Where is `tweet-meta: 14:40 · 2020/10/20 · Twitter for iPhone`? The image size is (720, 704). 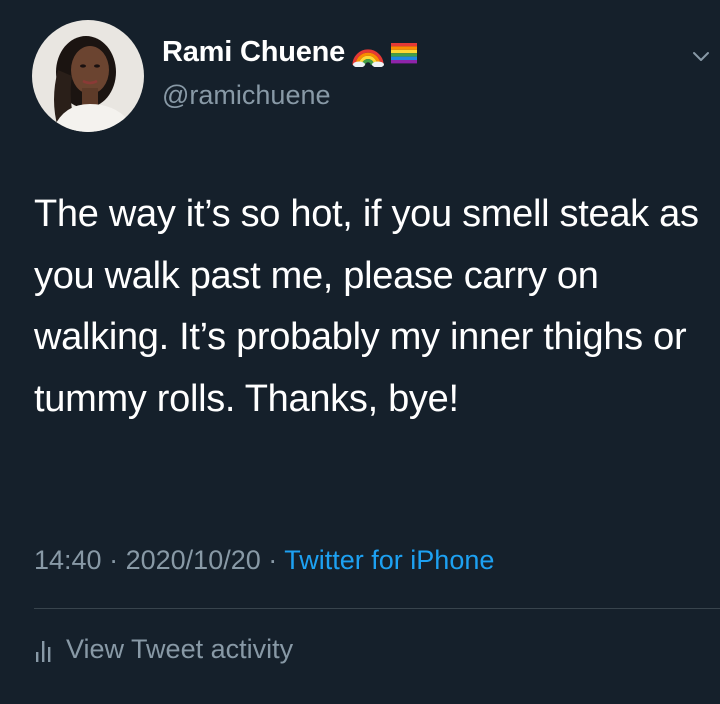
tweet-meta: 14:40 · 2020/10/20 · Twitter for iPhone is located at coordinates (264, 560).